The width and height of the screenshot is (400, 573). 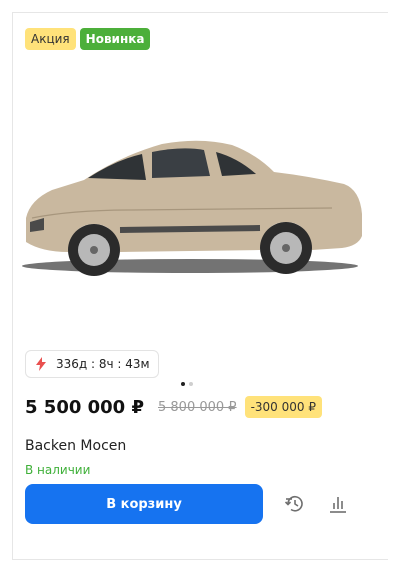 What do you see at coordinates (338, 504) in the screenshot?
I see `compare-chart-icon` at bounding box center [338, 504].